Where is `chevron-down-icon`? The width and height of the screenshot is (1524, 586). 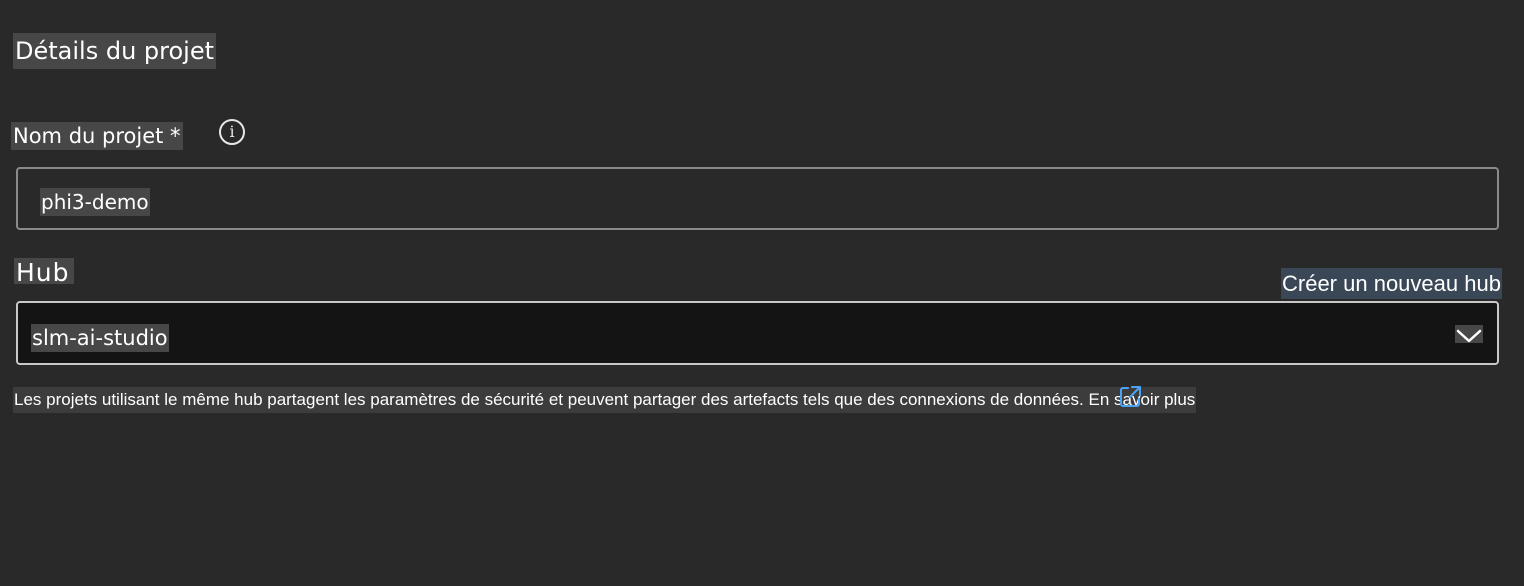 chevron-down-icon is located at coordinates (1469, 334).